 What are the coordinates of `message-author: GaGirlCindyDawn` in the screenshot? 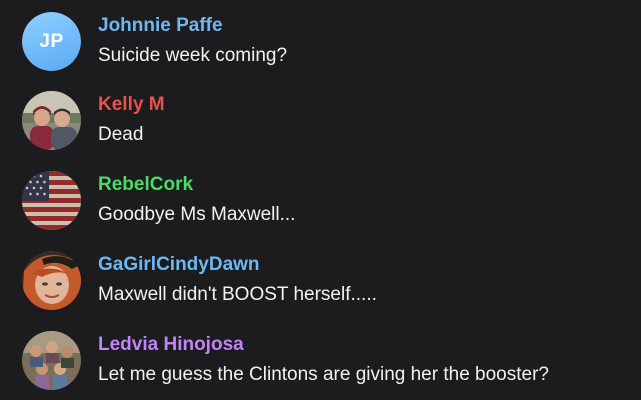 It's located at (179, 265).